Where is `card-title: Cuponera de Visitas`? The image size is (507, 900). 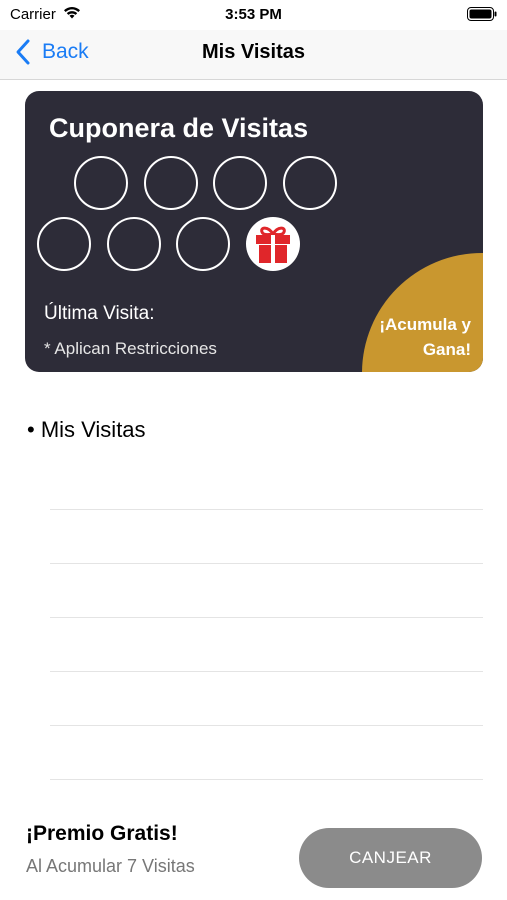
card-title: Cuponera de Visitas is located at coordinates (179, 128).